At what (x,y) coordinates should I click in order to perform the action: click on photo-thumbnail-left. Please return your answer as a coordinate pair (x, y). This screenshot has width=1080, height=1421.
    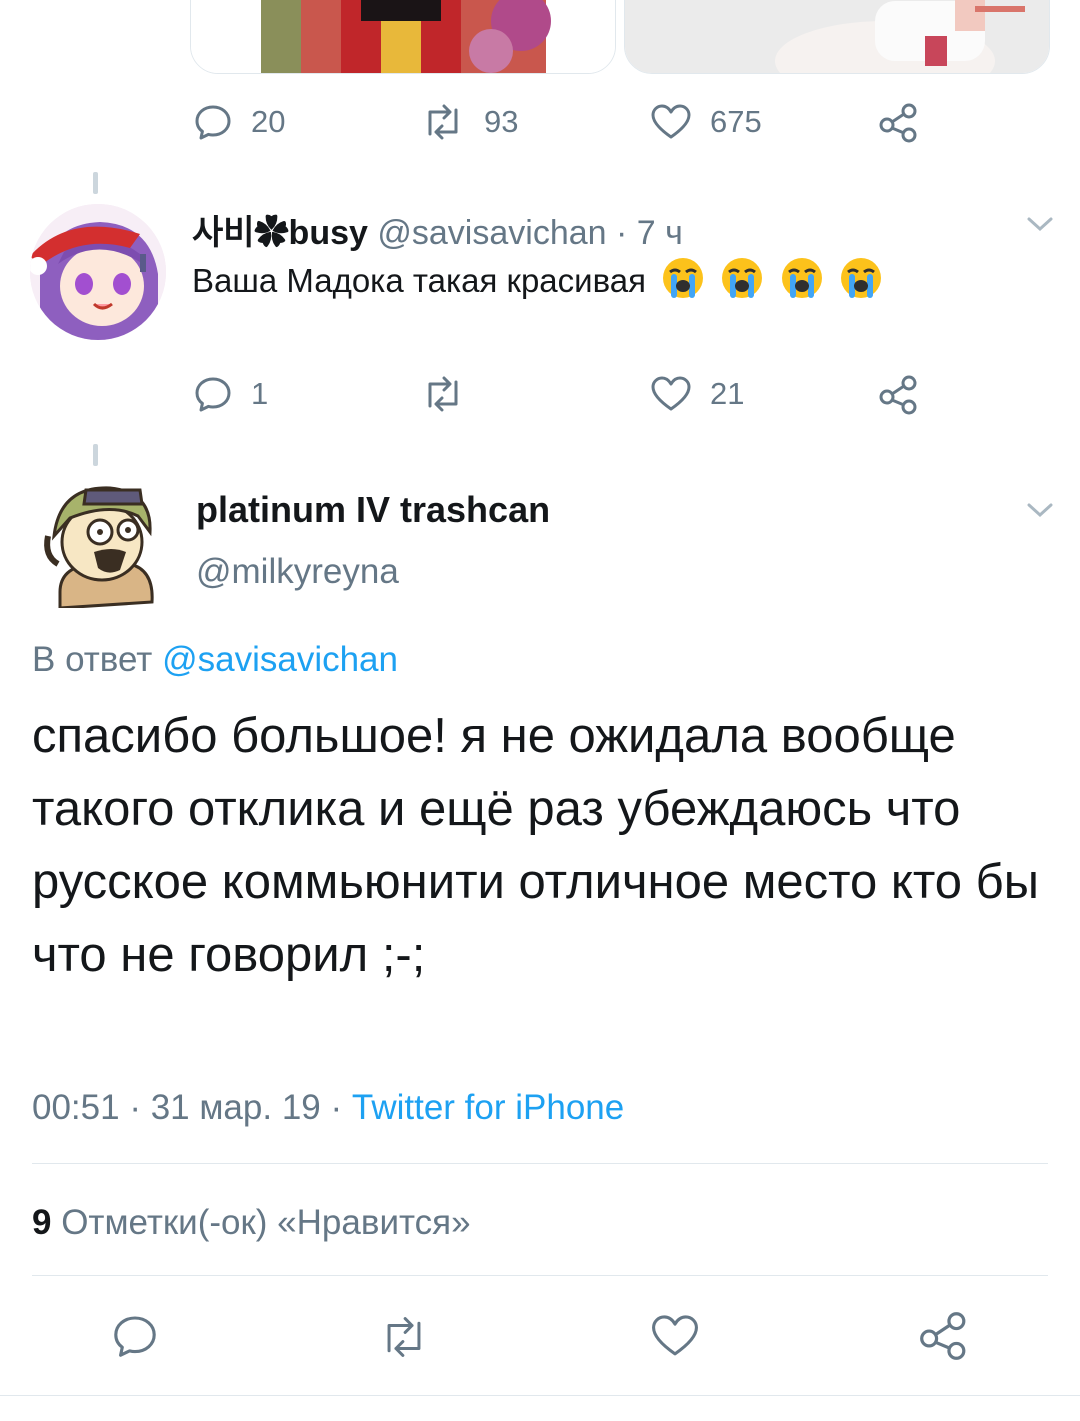
    Looking at the image, I should click on (403, 36).